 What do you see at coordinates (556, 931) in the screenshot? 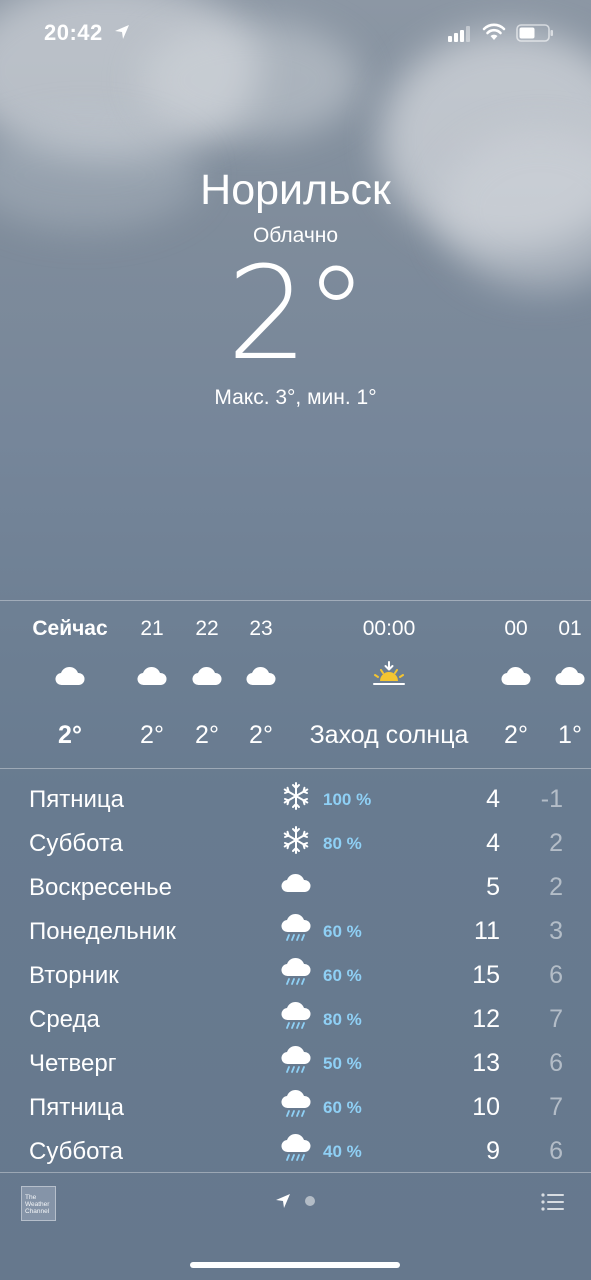
I see `day-low: 3` at bounding box center [556, 931].